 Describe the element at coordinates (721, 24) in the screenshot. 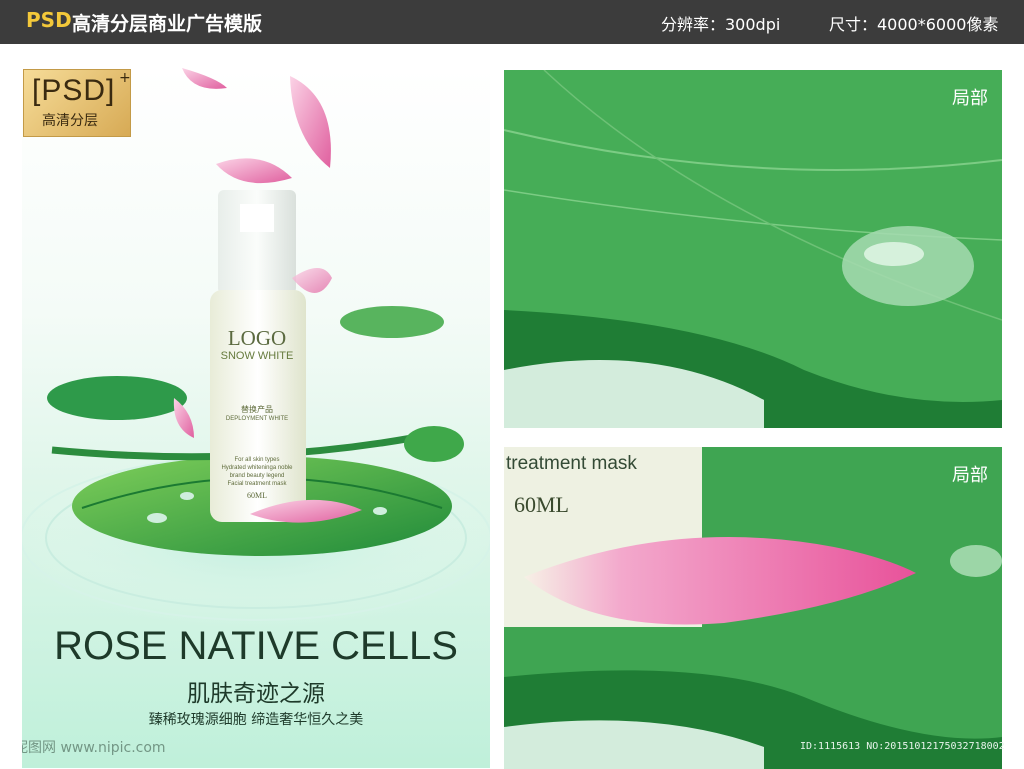

I see `resolution-info: 分辨率：300dpi` at that location.